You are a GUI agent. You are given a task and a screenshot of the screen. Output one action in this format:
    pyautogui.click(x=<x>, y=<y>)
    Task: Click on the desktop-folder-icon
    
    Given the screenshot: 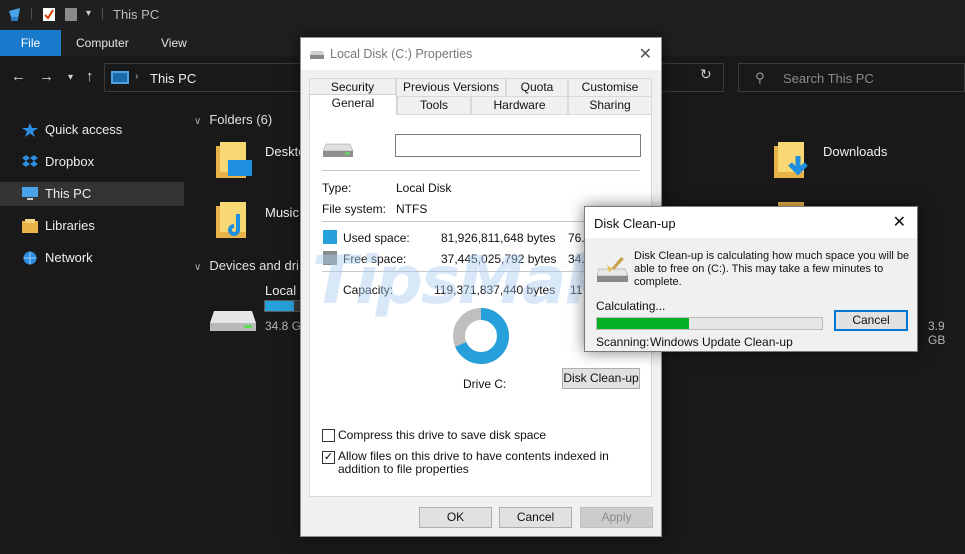 What is the action you would take?
    pyautogui.click(x=234, y=160)
    